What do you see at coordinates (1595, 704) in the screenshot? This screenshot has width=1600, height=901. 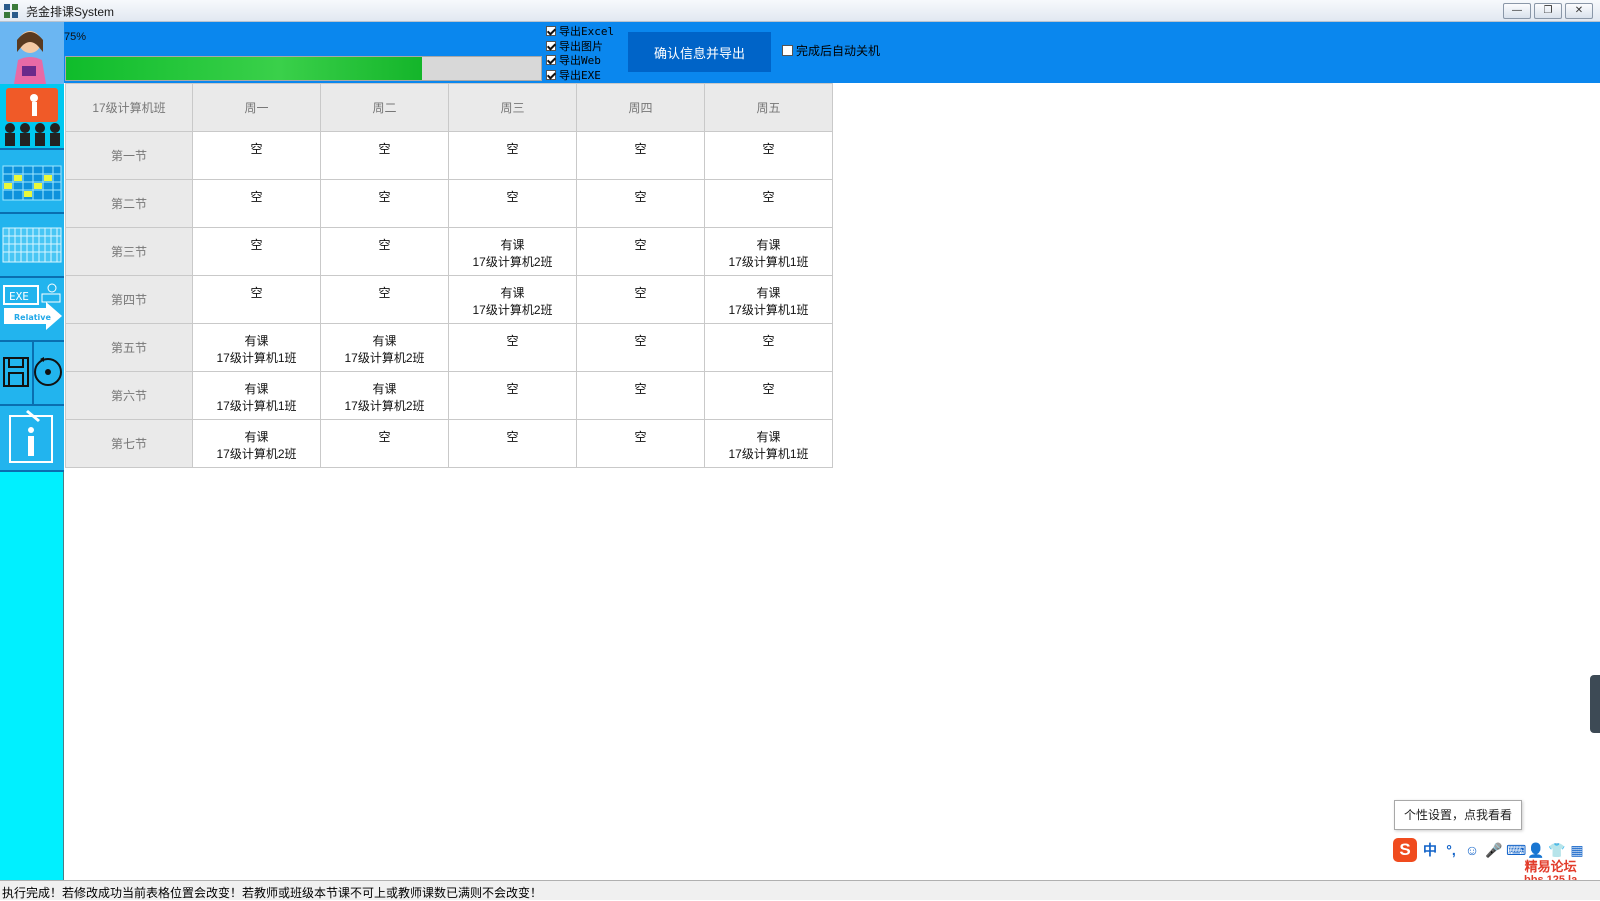 I see `side-handle` at bounding box center [1595, 704].